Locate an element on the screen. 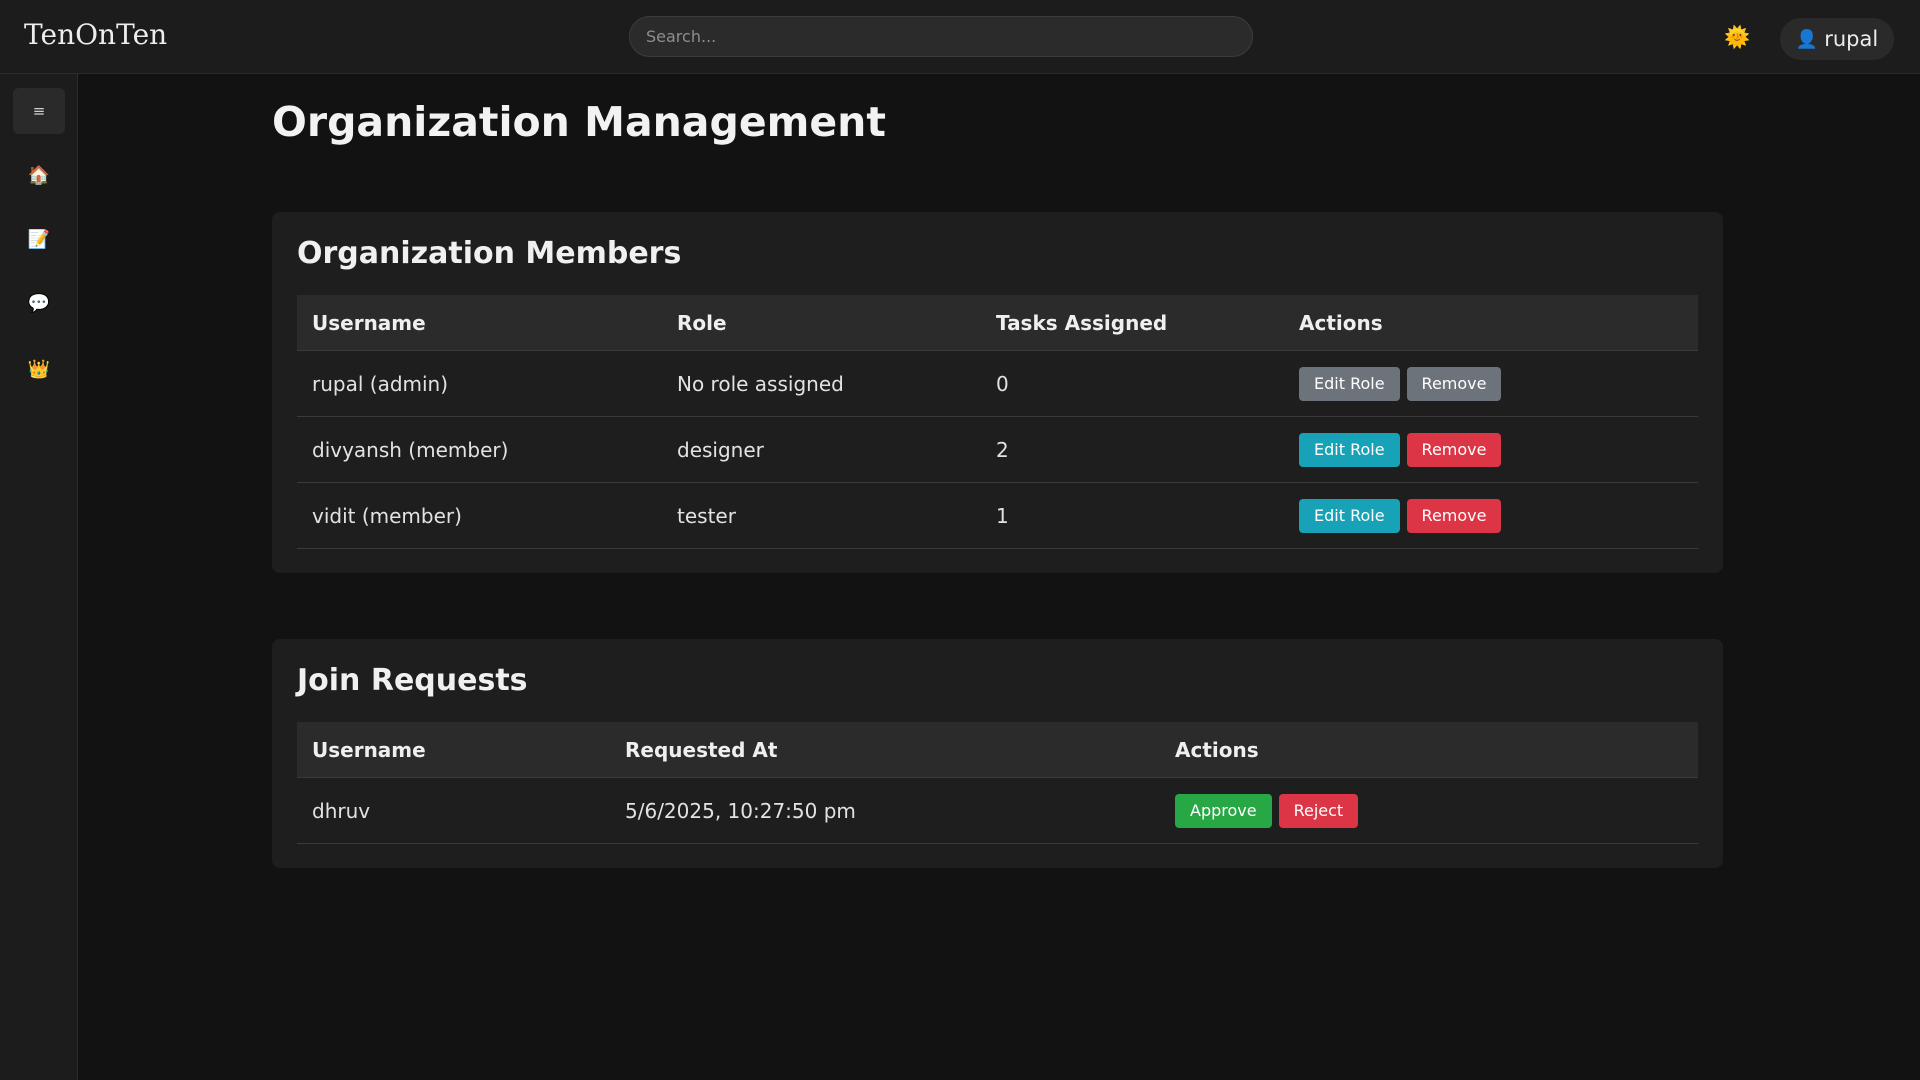 The height and width of the screenshot is (1080, 1920). user-avatar-icon: 👤 is located at coordinates (1807, 39).